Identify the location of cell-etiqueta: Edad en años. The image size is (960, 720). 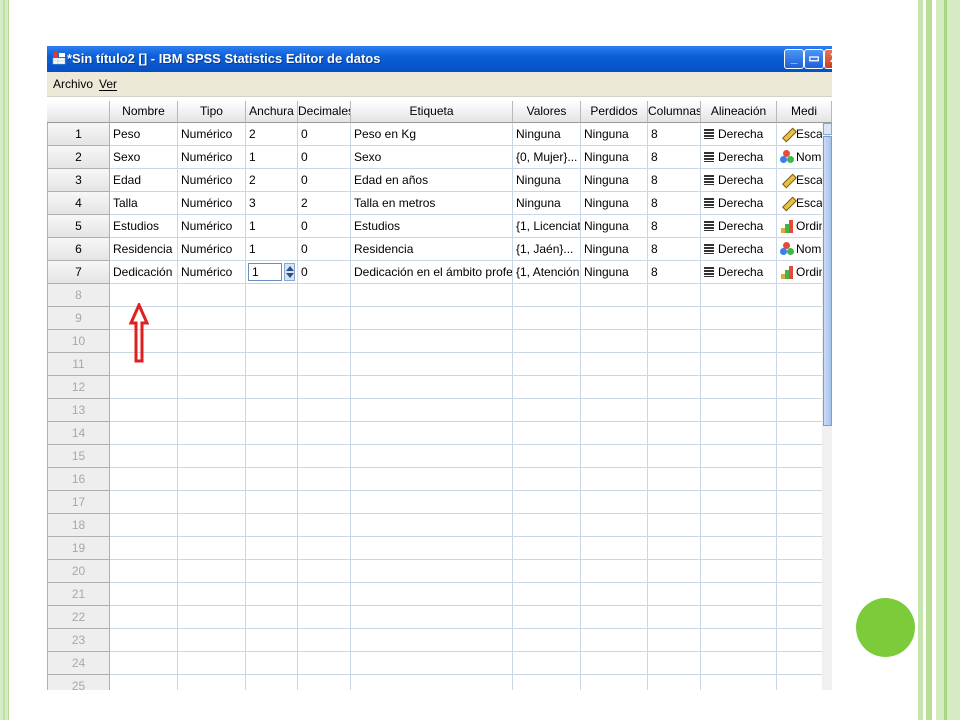
(432, 180).